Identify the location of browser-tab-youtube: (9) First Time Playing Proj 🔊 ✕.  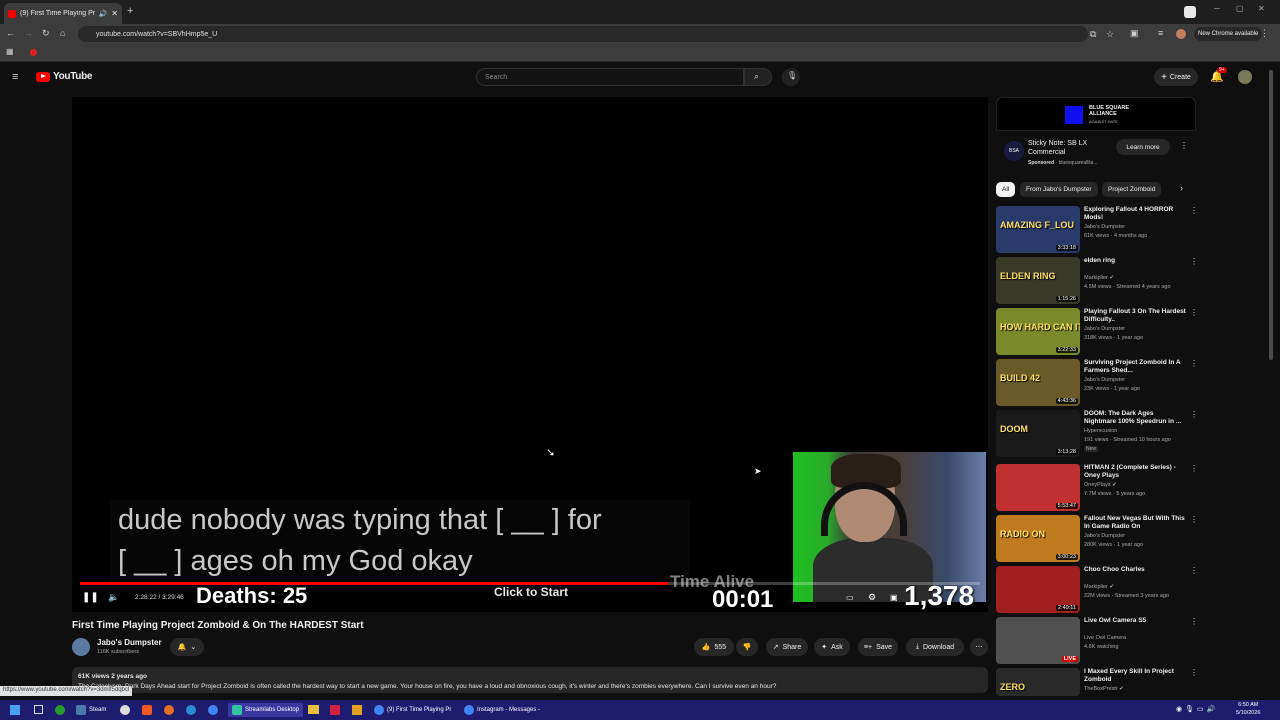
(63, 13).